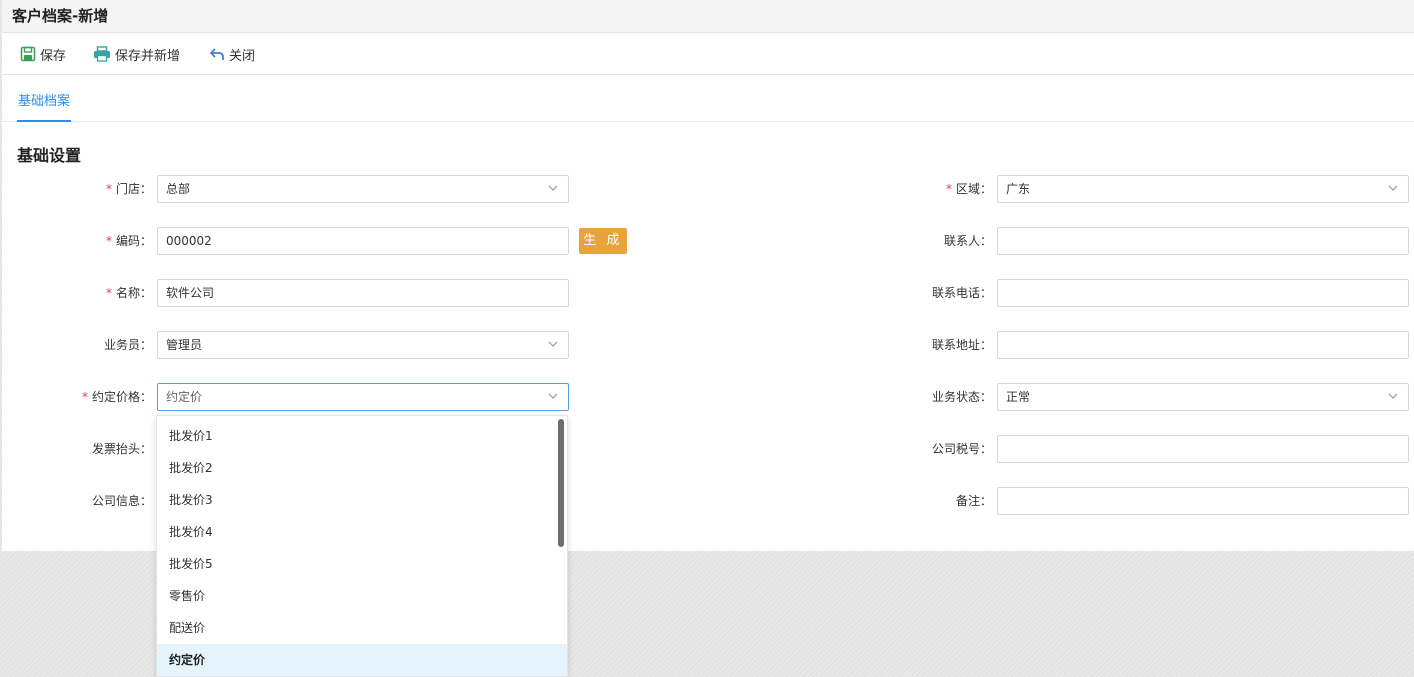  What do you see at coordinates (128, 241) in the screenshot?
I see `code-label: * 编码：` at bounding box center [128, 241].